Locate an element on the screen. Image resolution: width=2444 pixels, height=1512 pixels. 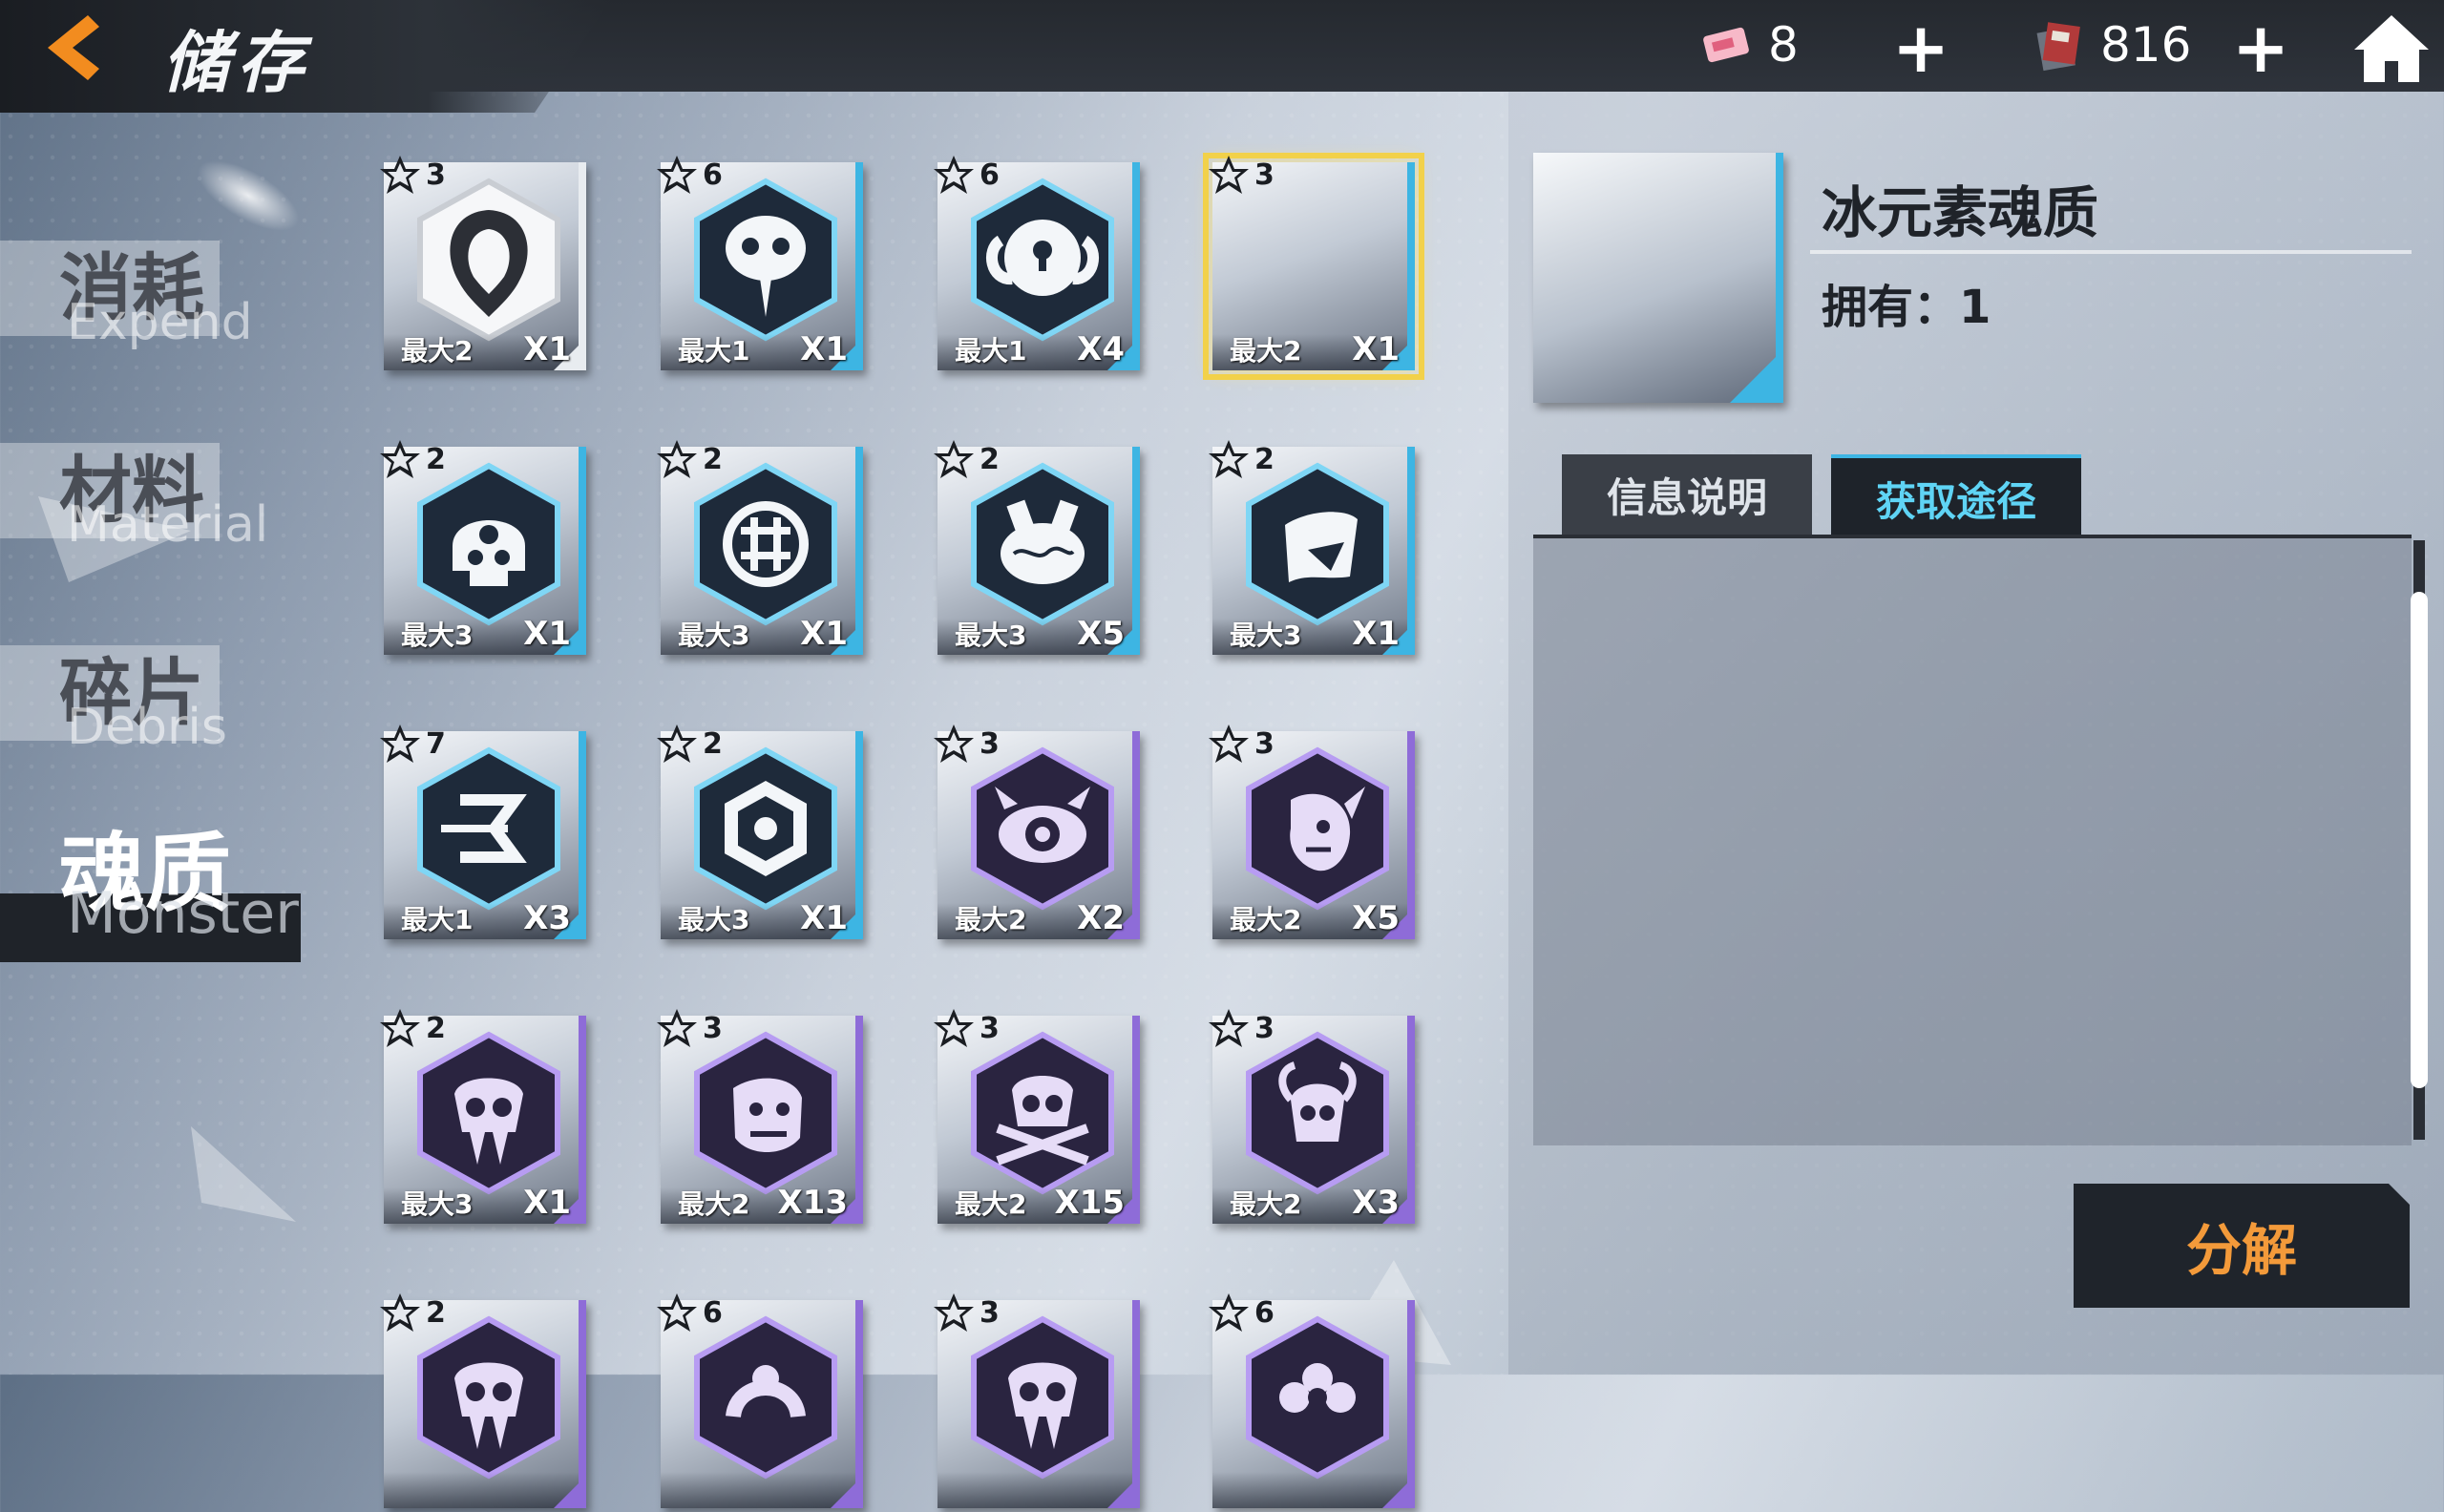
inventory-item: 最大2 X3 3 is located at coordinates (1310, 1117).